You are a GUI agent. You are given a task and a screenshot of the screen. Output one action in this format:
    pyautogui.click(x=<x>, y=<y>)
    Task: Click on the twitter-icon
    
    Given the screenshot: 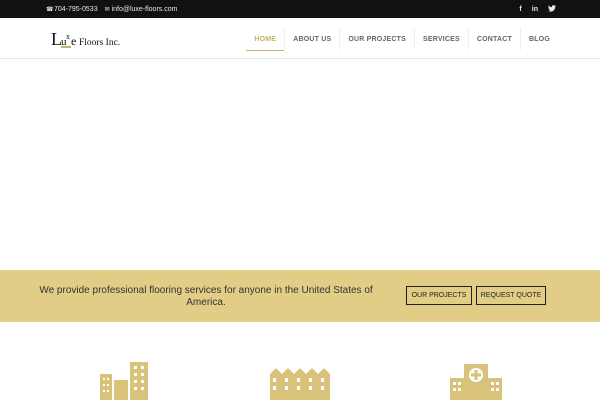 What is the action you would take?
    pyautogui.click(x=552, y=9)
    